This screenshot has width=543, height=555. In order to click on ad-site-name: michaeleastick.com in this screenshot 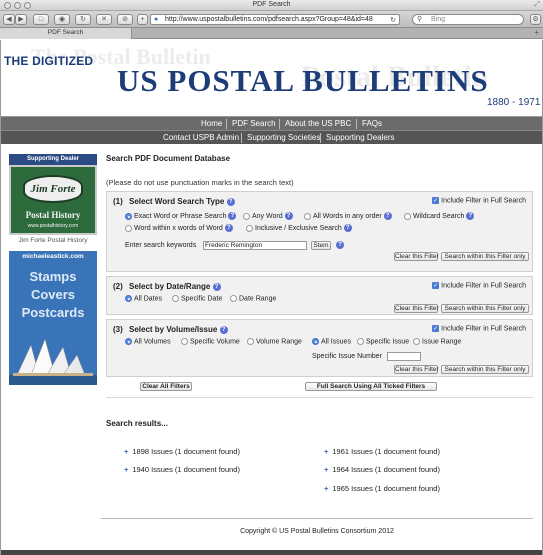, I will do `click(53, 256)`.